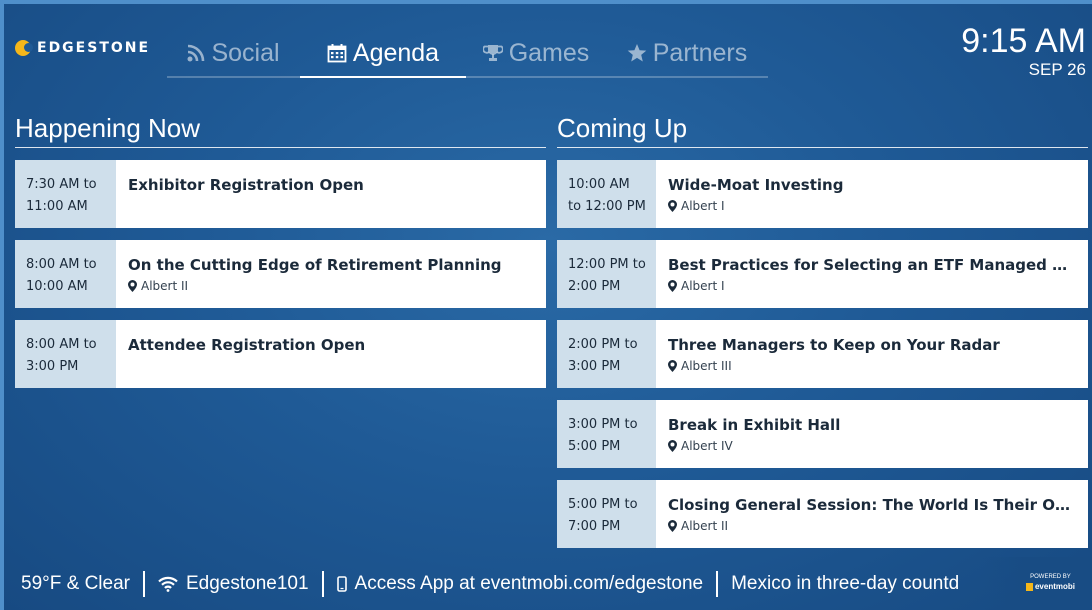  What do you see at coordinates (247, 583) in the screenshot?
I see `wifi-label: Edgestone101` at bounding box center [247, 583].